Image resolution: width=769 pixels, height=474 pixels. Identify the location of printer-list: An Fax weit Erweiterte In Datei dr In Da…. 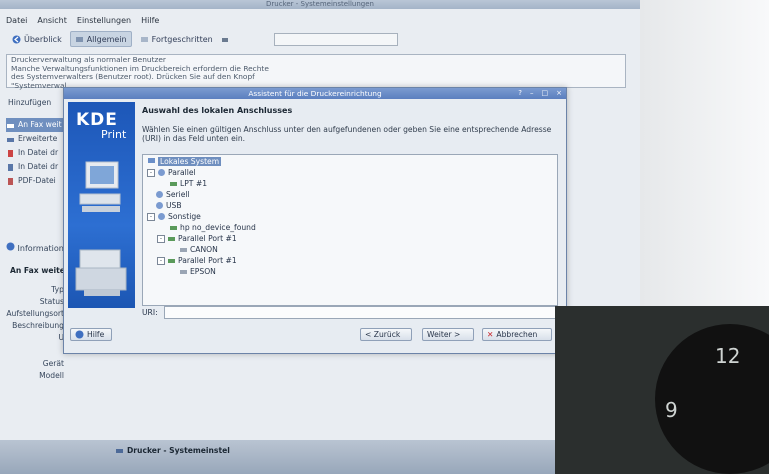
(36, 188).